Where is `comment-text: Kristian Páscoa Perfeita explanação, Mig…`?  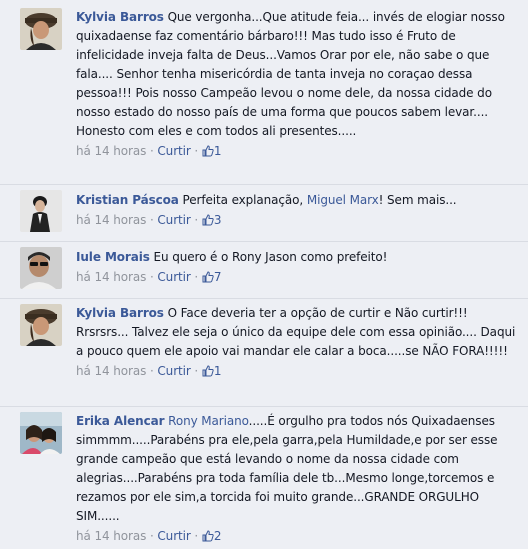 comment-text: Kristian Páscoa Perfeita explanação, Mig… is located at coordinates (298, 200).